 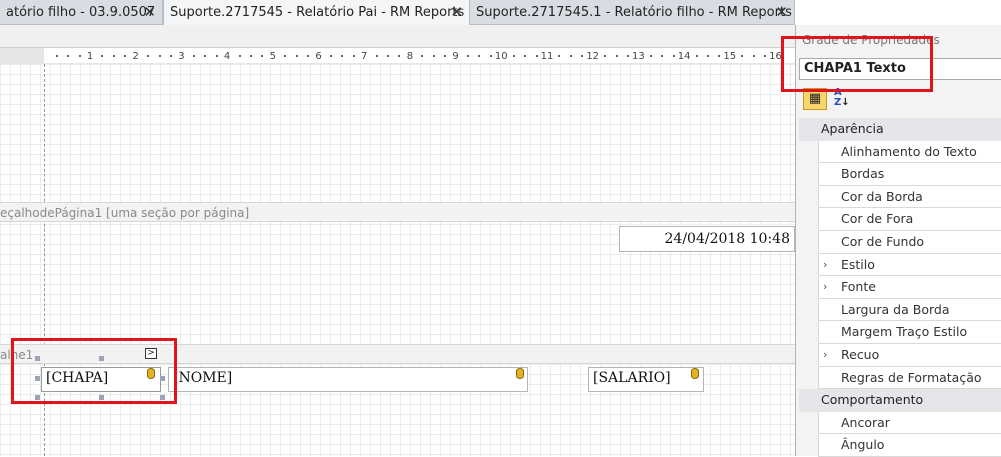 I want to click on salario-value: [SALARIO], so click(x=632, y=378).